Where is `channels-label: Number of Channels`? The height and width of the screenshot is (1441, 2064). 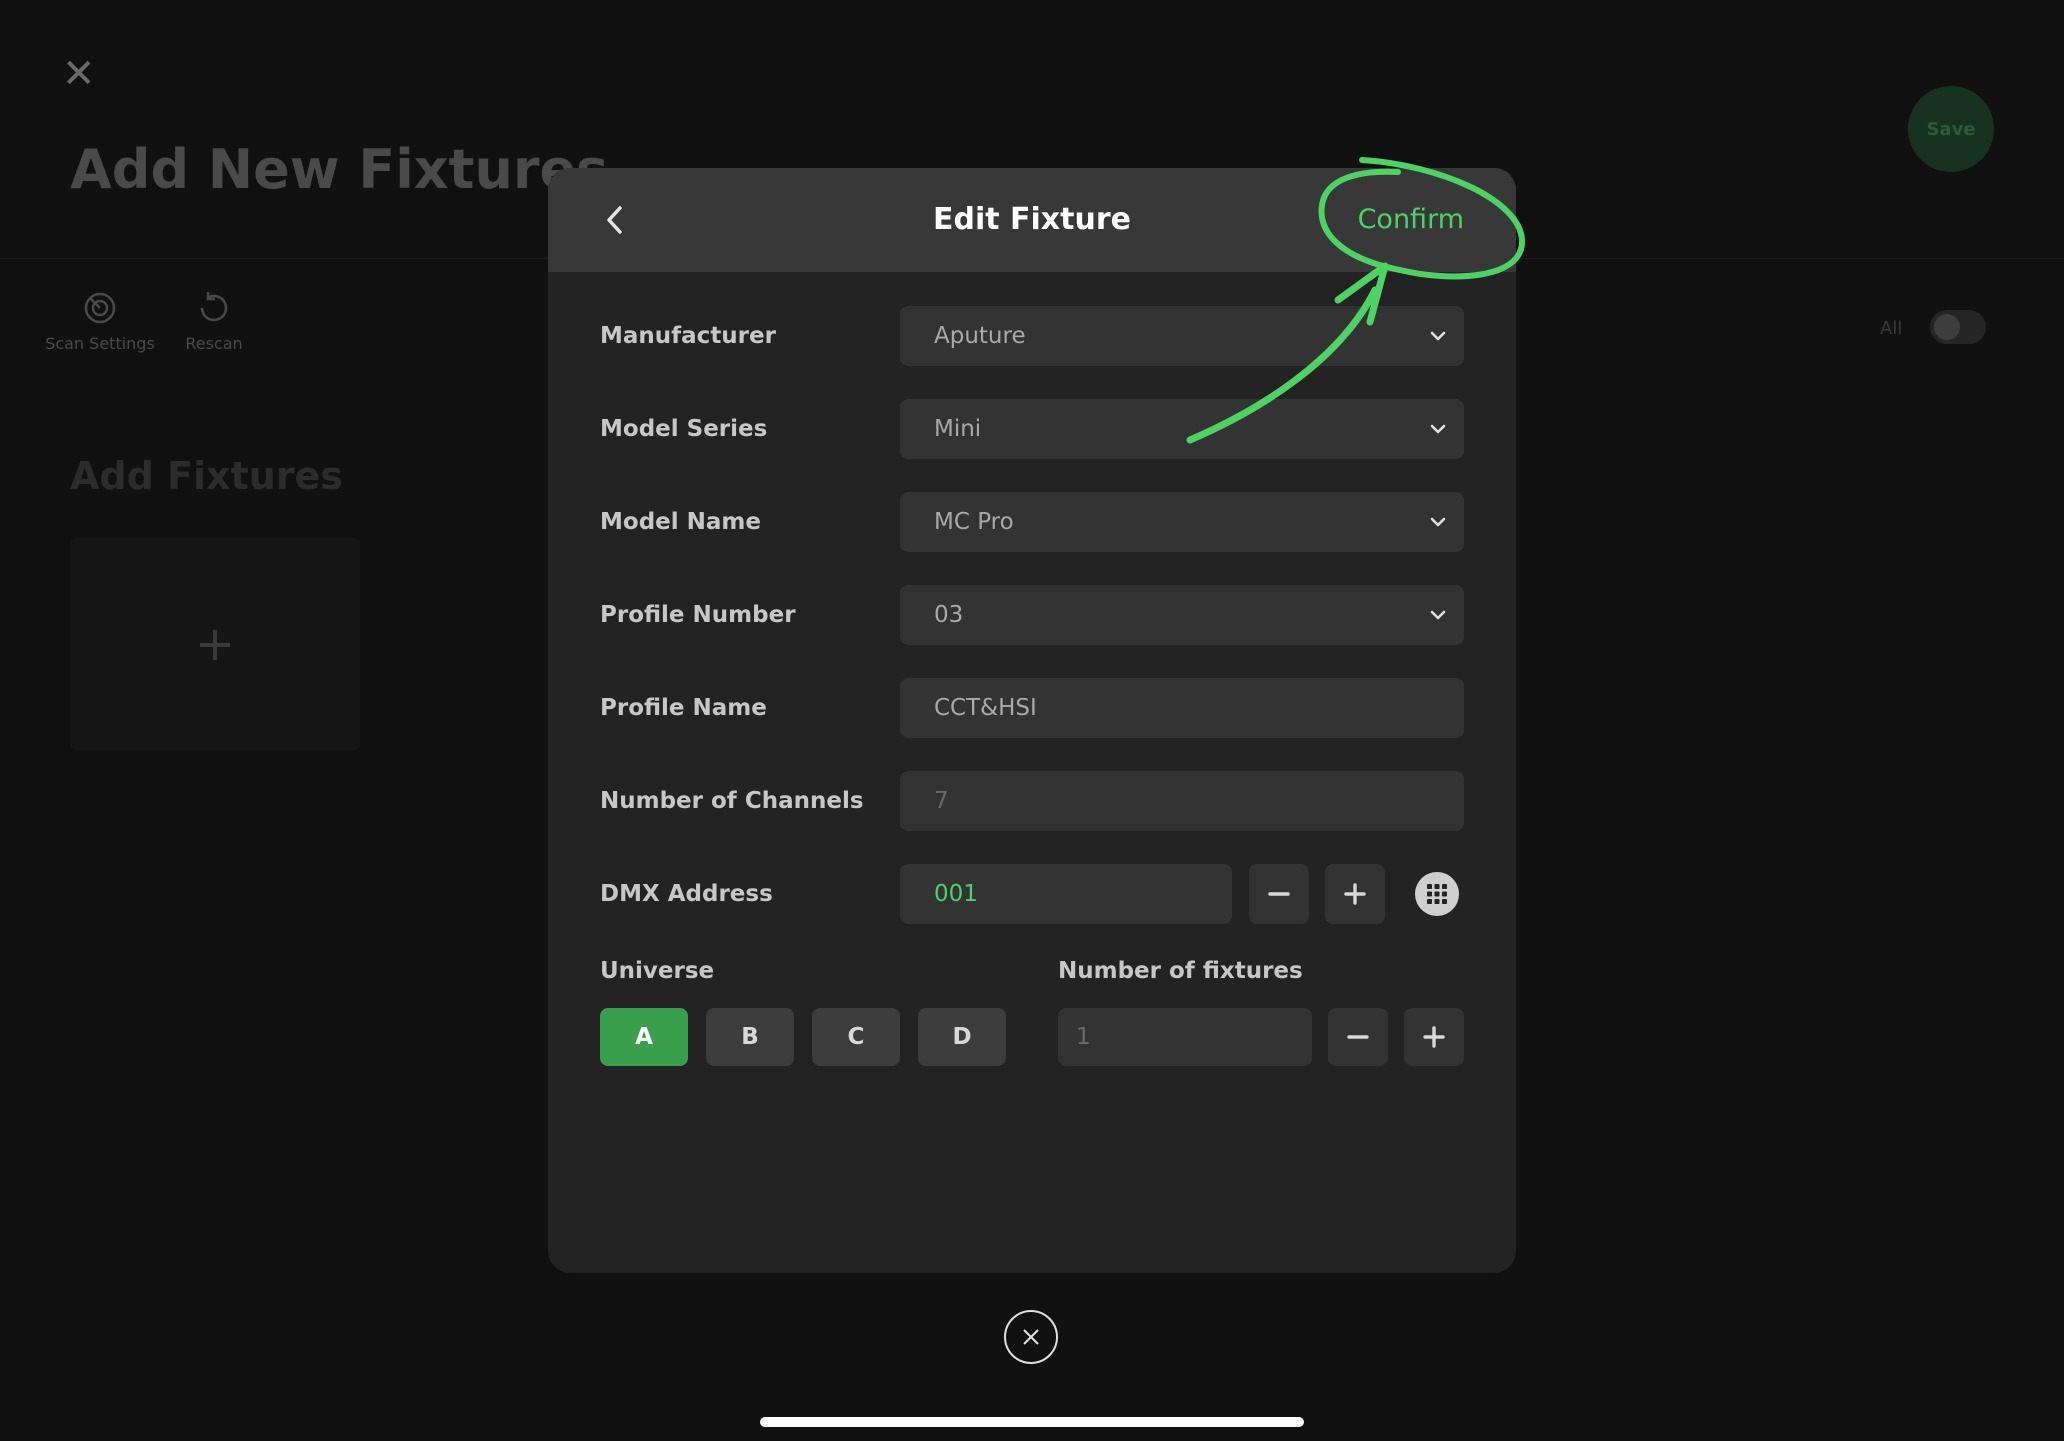
channels-label: Number of Channels is located at coordinates (732, 801).